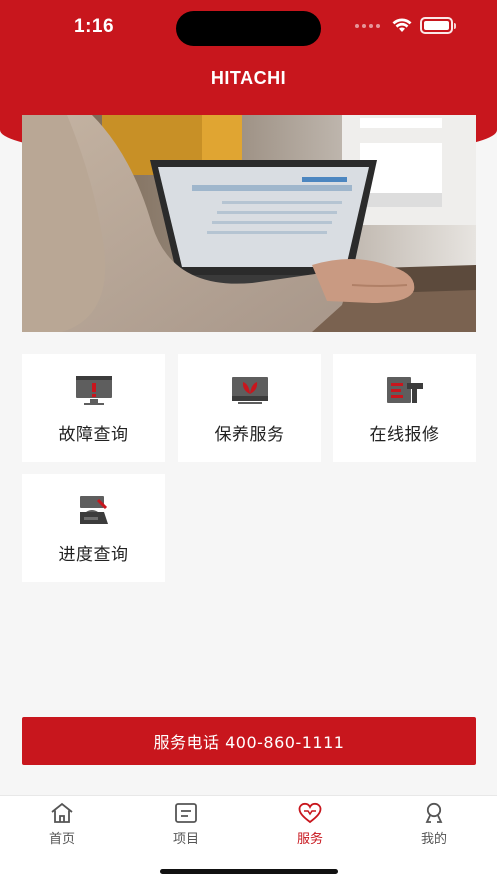 The width and height of the screenshot is (497, 883). Describe the element at coordinates (309, 839) in the screenshot. I see `tab-label: 服务` at that location.